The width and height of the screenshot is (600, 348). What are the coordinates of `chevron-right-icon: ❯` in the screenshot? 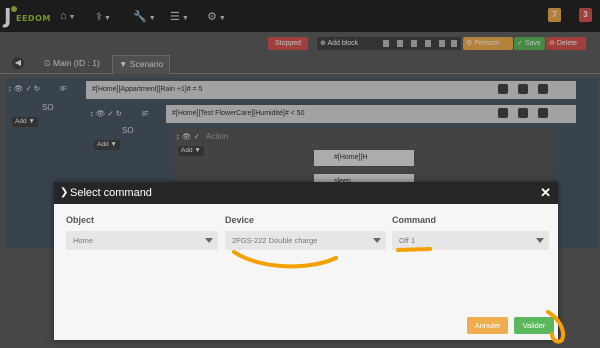 It's located at (64, 192).